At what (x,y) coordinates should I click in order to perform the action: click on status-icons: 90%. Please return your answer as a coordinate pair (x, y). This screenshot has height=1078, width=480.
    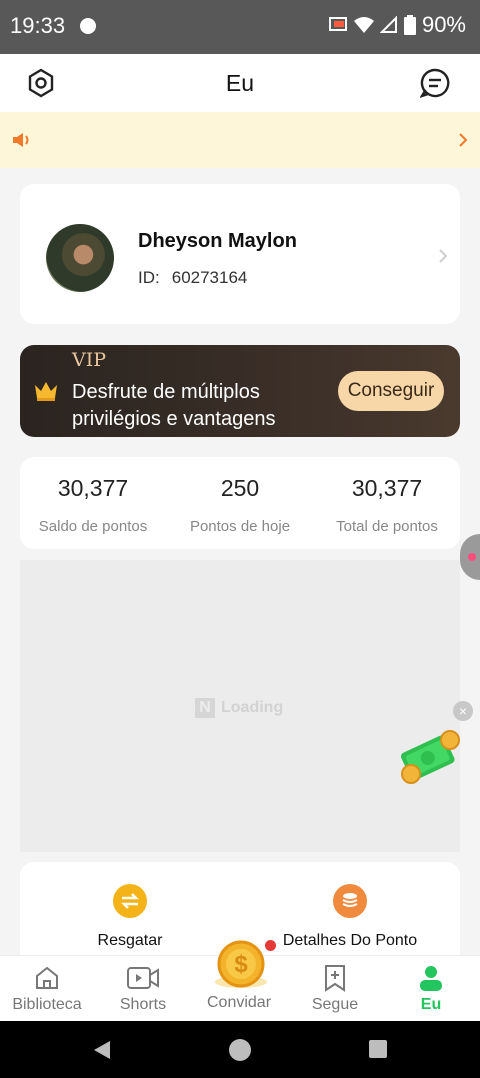
    Looking at the image, I should click on (397, 25).